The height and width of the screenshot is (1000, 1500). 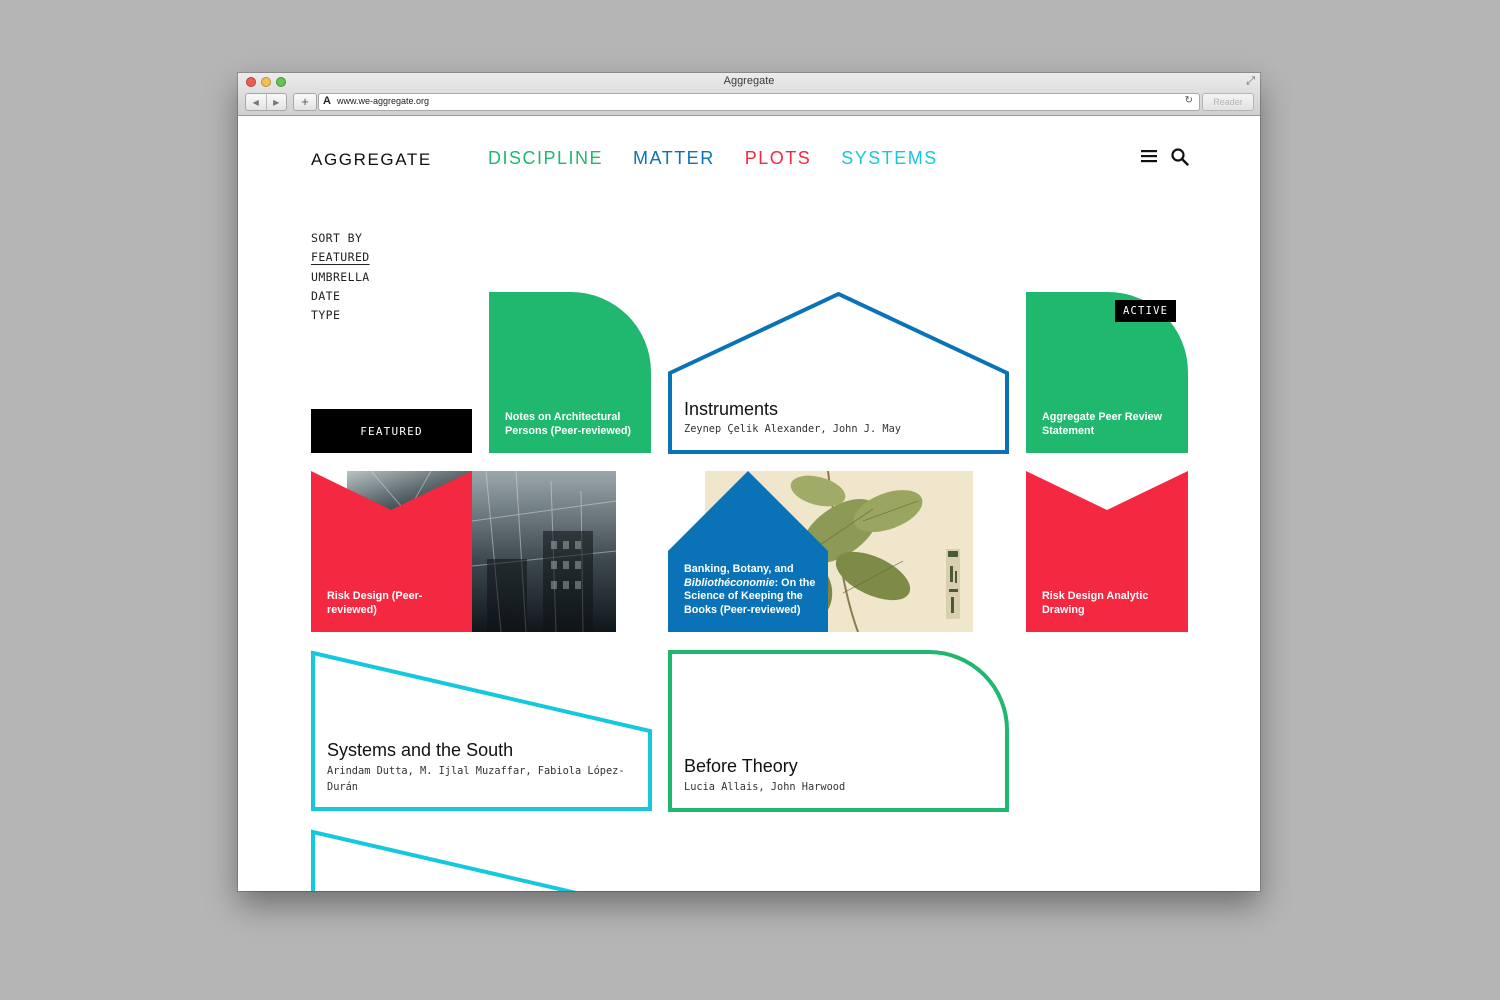 I want to click on tile-authors: Lucia Allais, John Harwood, so click(x=765, y=787).